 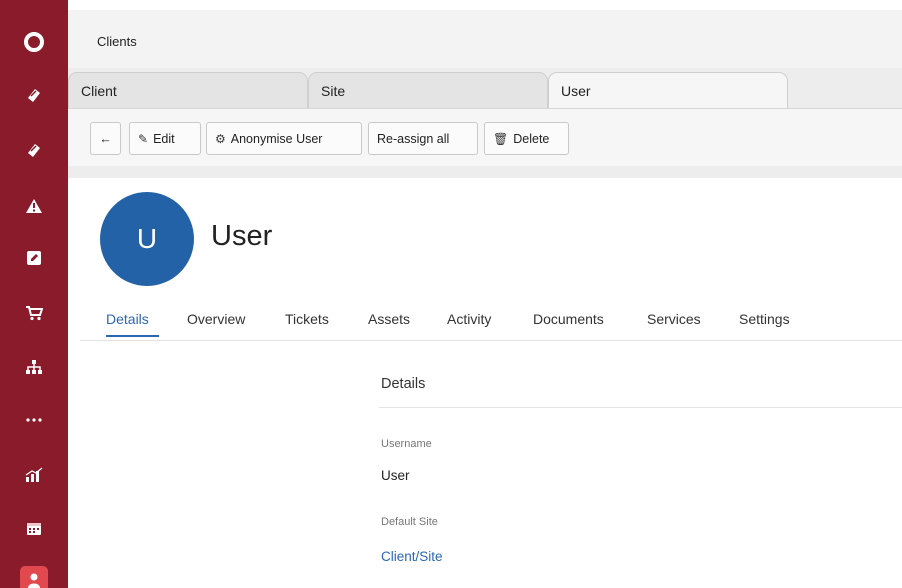 I want to click on sidebar-item-home, so click(x=34, y=42).